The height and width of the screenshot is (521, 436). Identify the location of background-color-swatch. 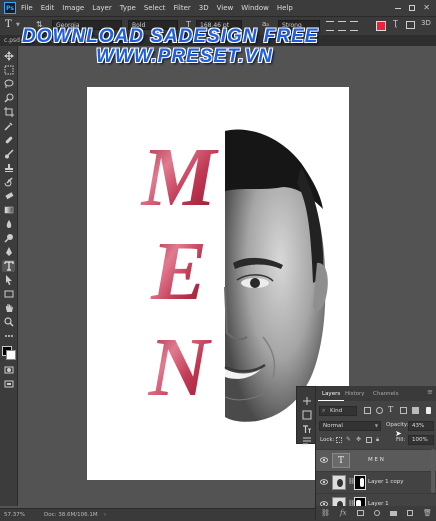
(11, 355).